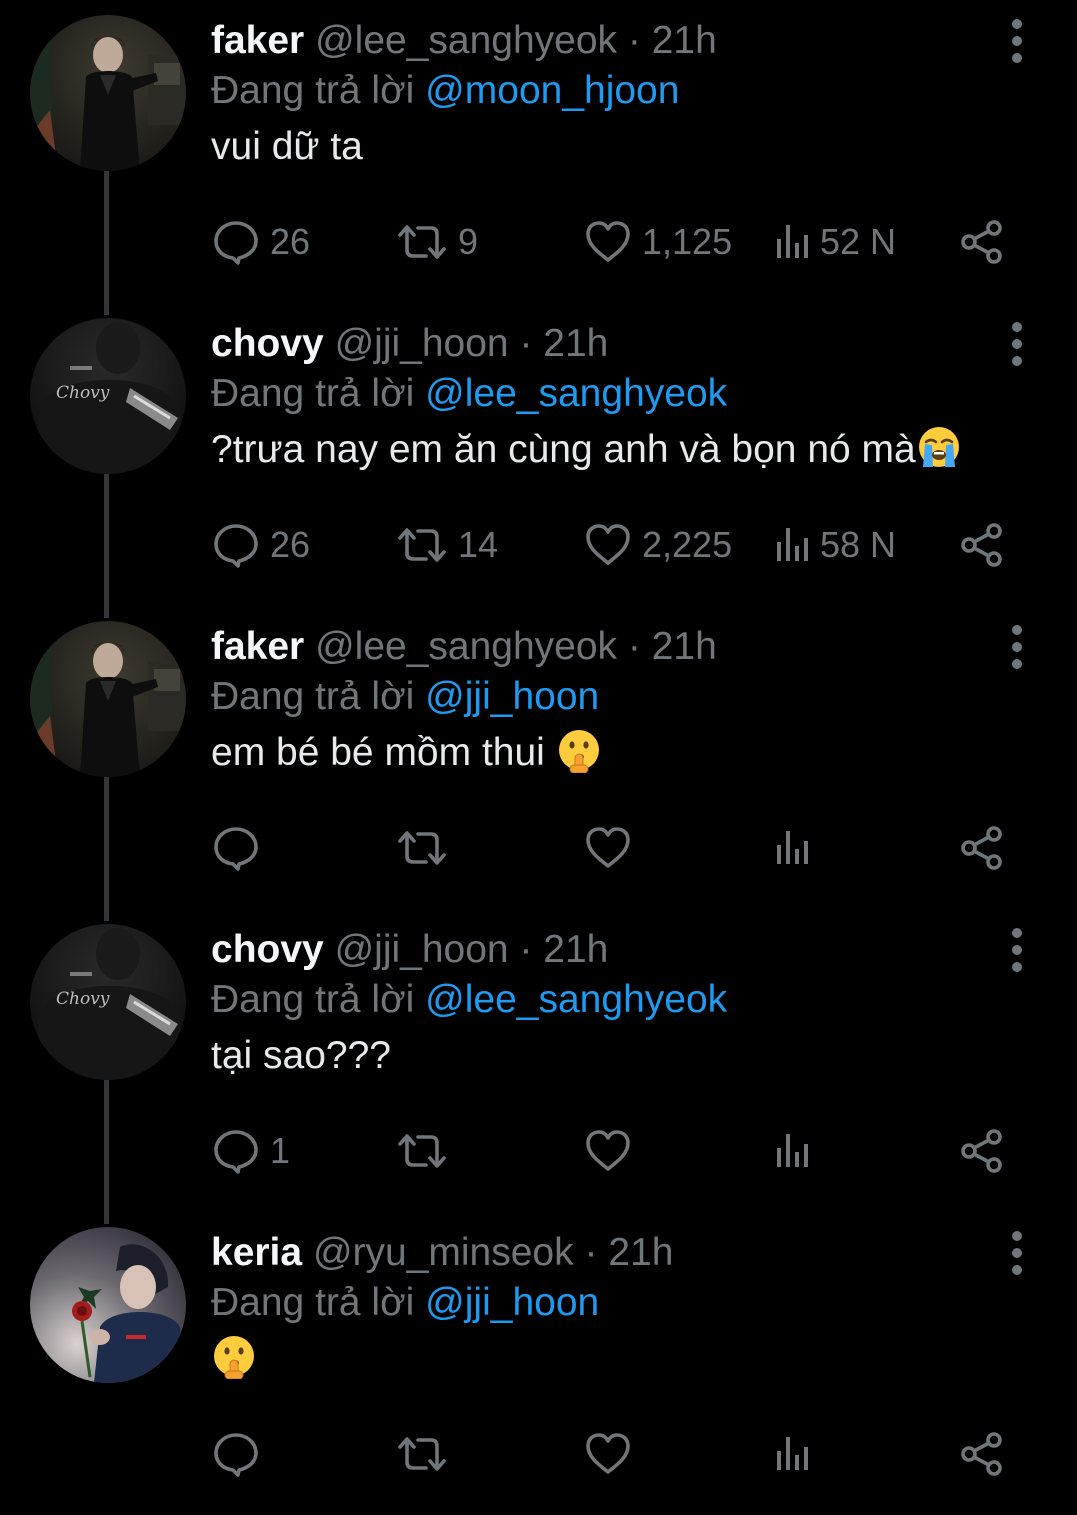 This screenshot has height=1515, width=1077. What do you see at coordinates (586, 450) in the screenshot?
I see `tweet-text: ?trưa nay em ăn cùng anh và bọn nó mà` at bounding box center [586, 450].